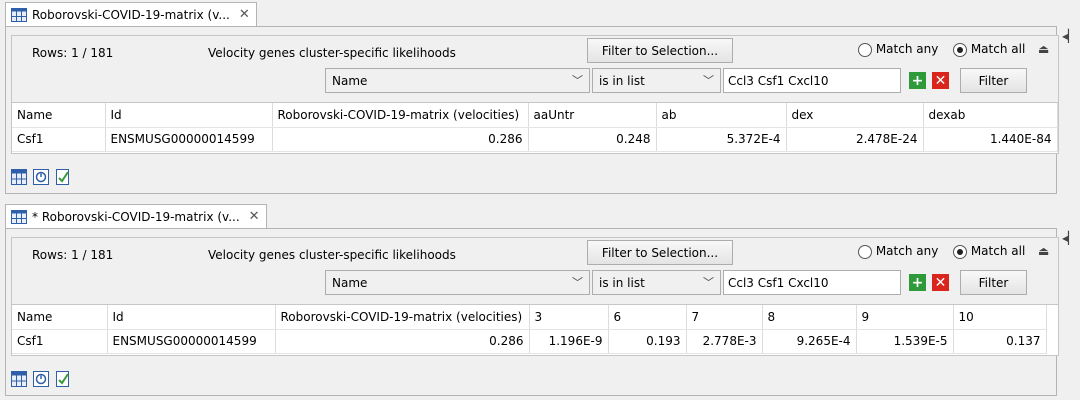  Describe the element at coordinates (855, 139) in the screenshot. I see `table-cell: 2.478E-24` at that location.